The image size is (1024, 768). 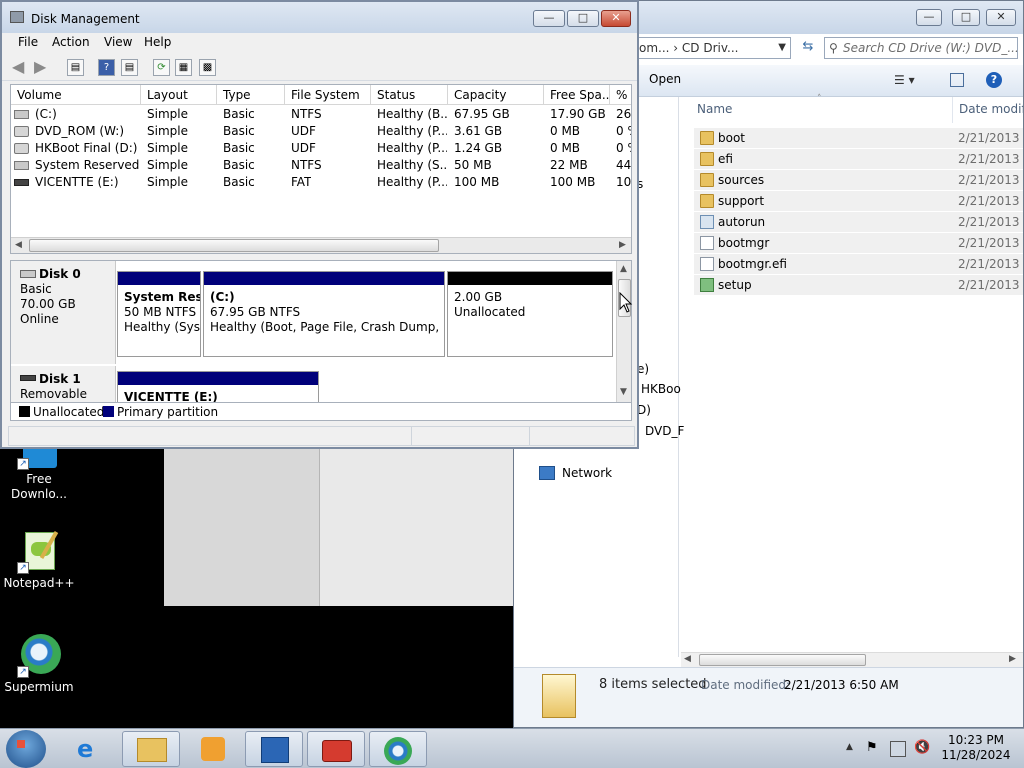 I want to click on column-header-percent-free: % F, so click(x=620, y=95).